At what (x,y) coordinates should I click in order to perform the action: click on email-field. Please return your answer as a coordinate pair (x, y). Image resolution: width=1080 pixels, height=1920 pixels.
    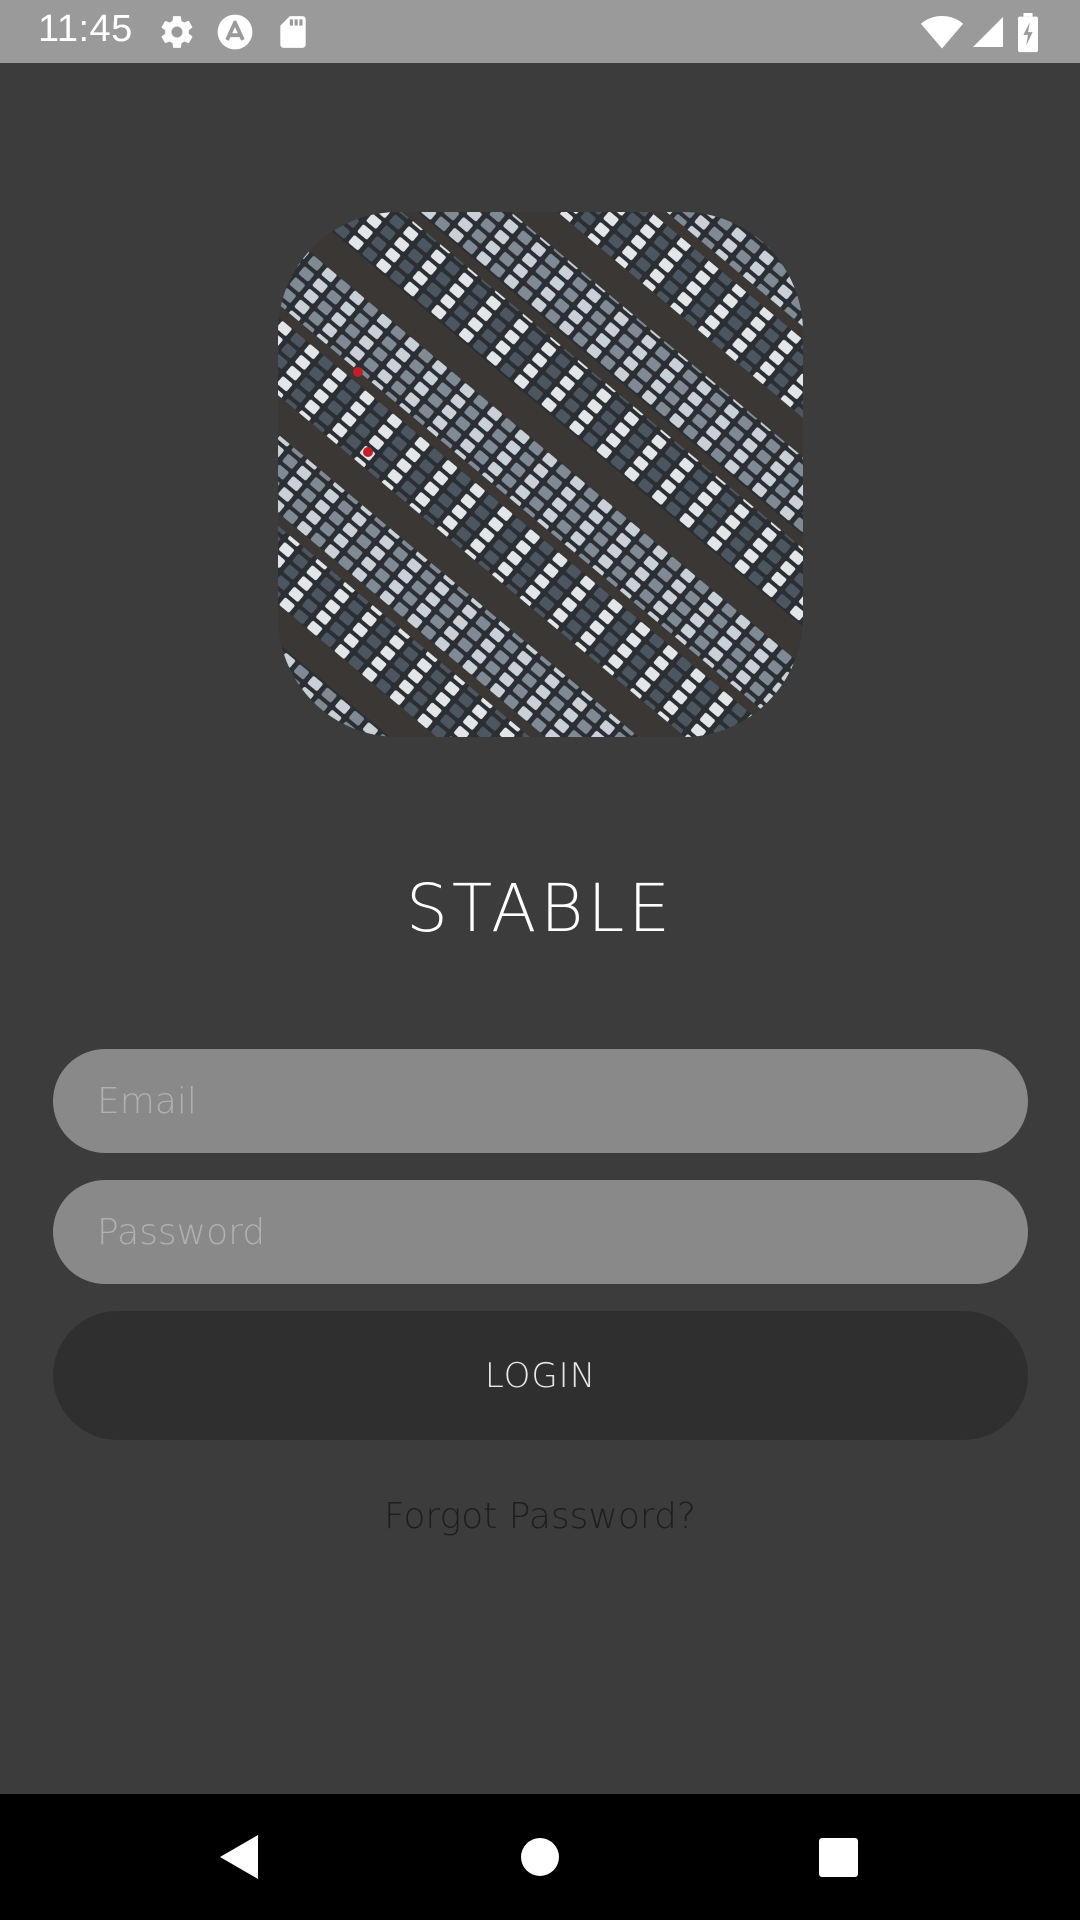
    Looking at the image, I should click on (540, 1101).